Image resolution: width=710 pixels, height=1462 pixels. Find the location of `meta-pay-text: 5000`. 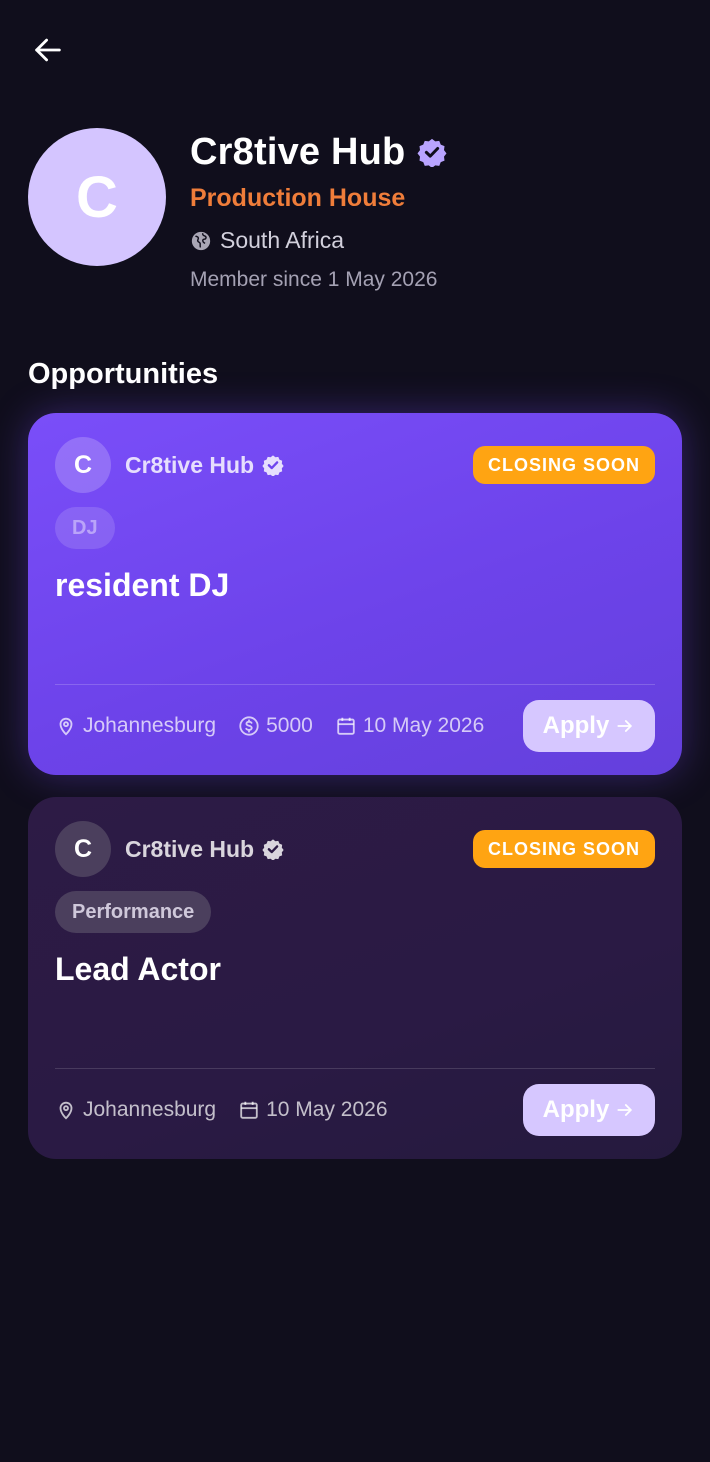

meta-pay-text: 5000 is located at coordinates (289, 725).